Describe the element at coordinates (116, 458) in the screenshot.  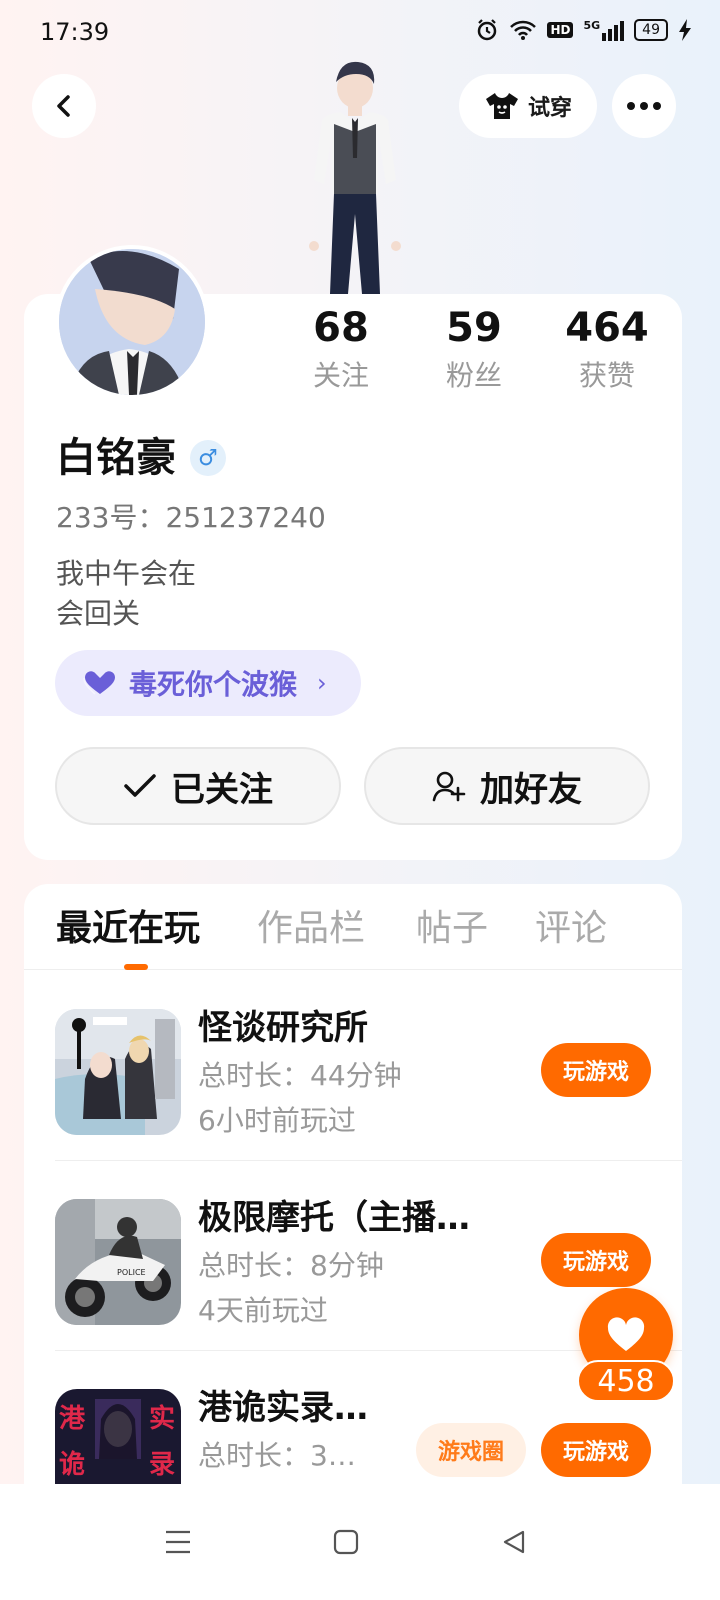
I see `user-name: 白铭豪` at that location.